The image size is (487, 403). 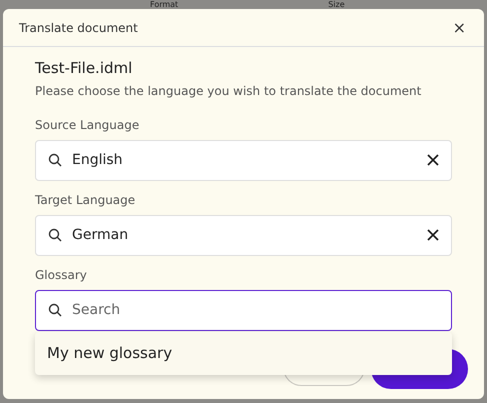 I want to click on search-field: German, so click(x=243, y=235).